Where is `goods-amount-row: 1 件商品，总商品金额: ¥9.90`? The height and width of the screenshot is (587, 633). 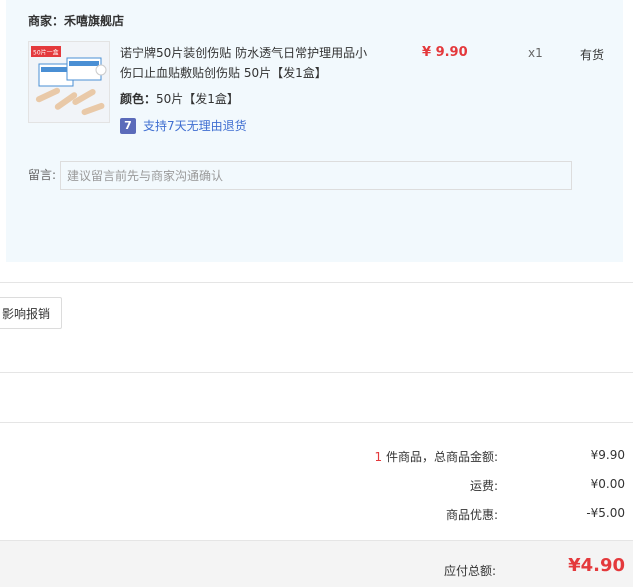
goods-amount-row: 1 件商品，总商品金额: ¥9.90 is located at coordinates (316, 456).